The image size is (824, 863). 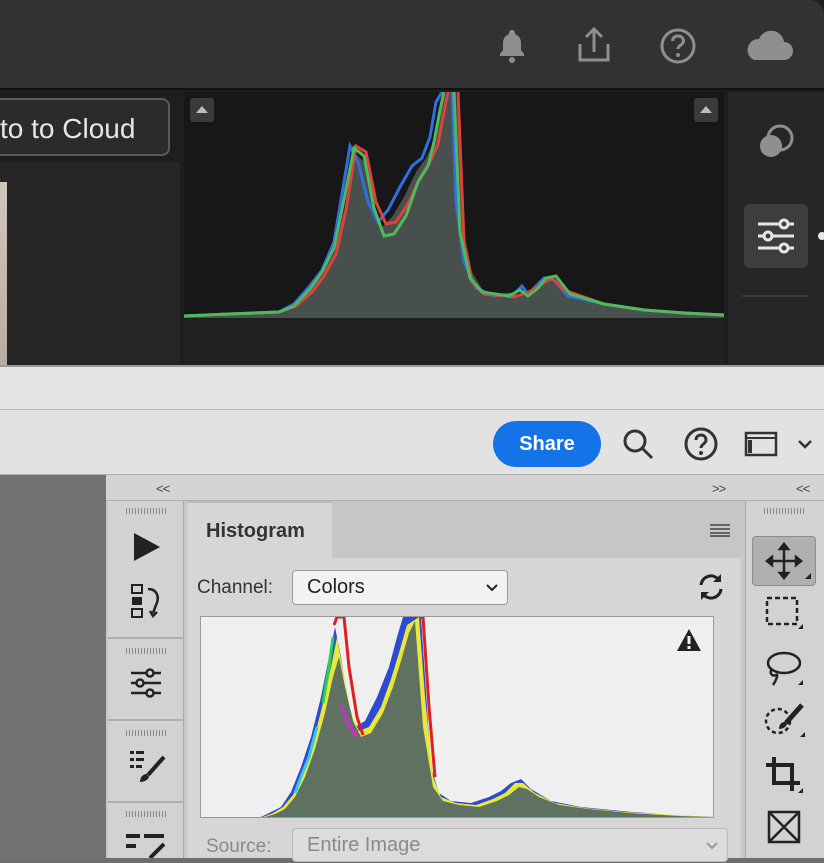 I want to click on panel-dock-header: << >> <<, so click(x=465, y=488).